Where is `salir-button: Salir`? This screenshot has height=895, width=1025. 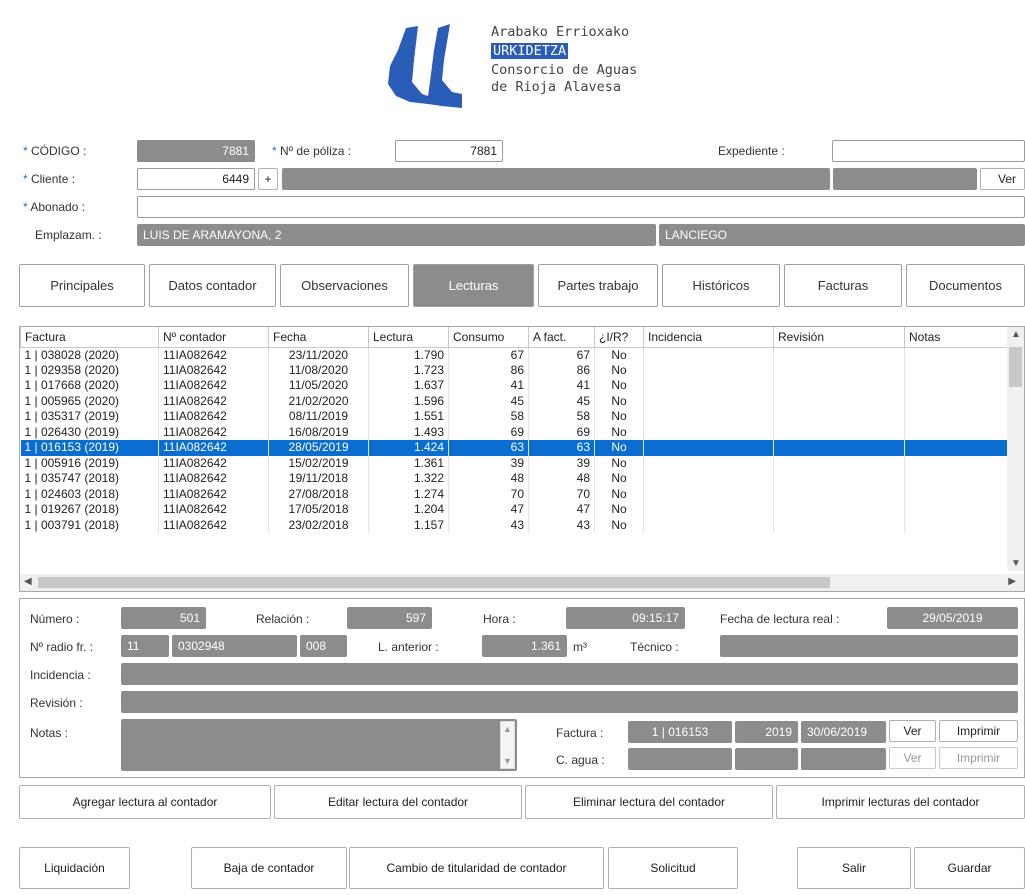
salir-button: Salir is located at coordinates (854, 868).